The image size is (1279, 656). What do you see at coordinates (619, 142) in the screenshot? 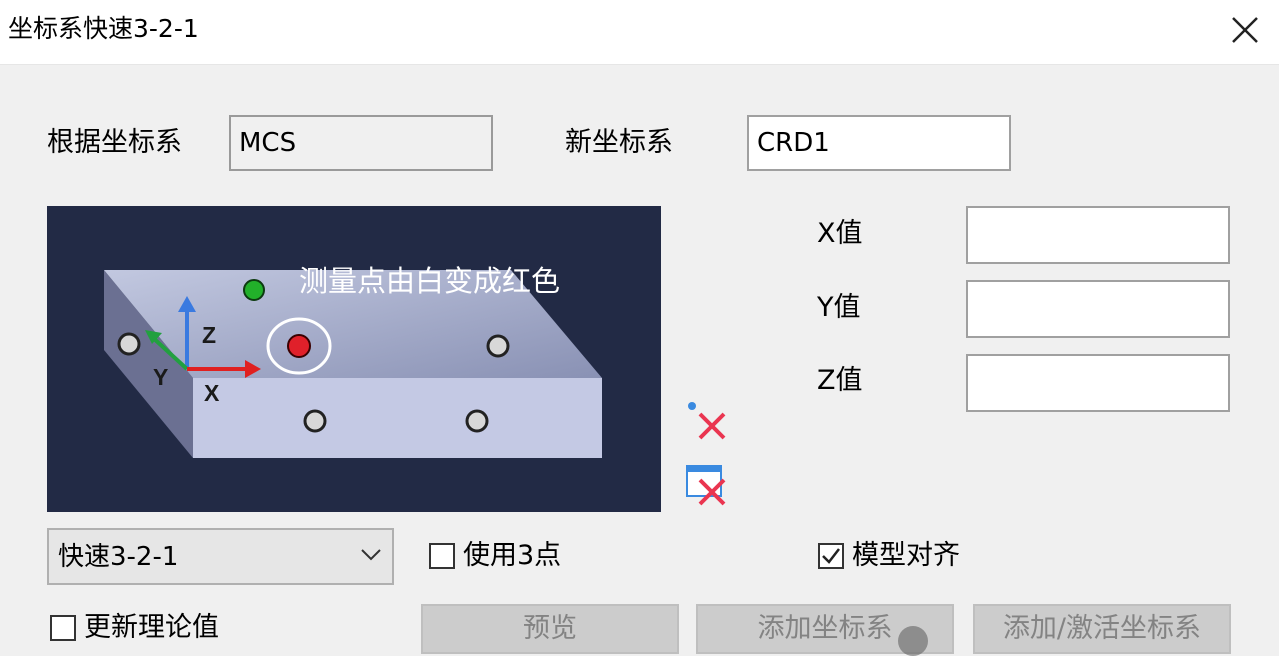
I see `new-coord-label: 新坐标系` at bounding box center [619, 142].